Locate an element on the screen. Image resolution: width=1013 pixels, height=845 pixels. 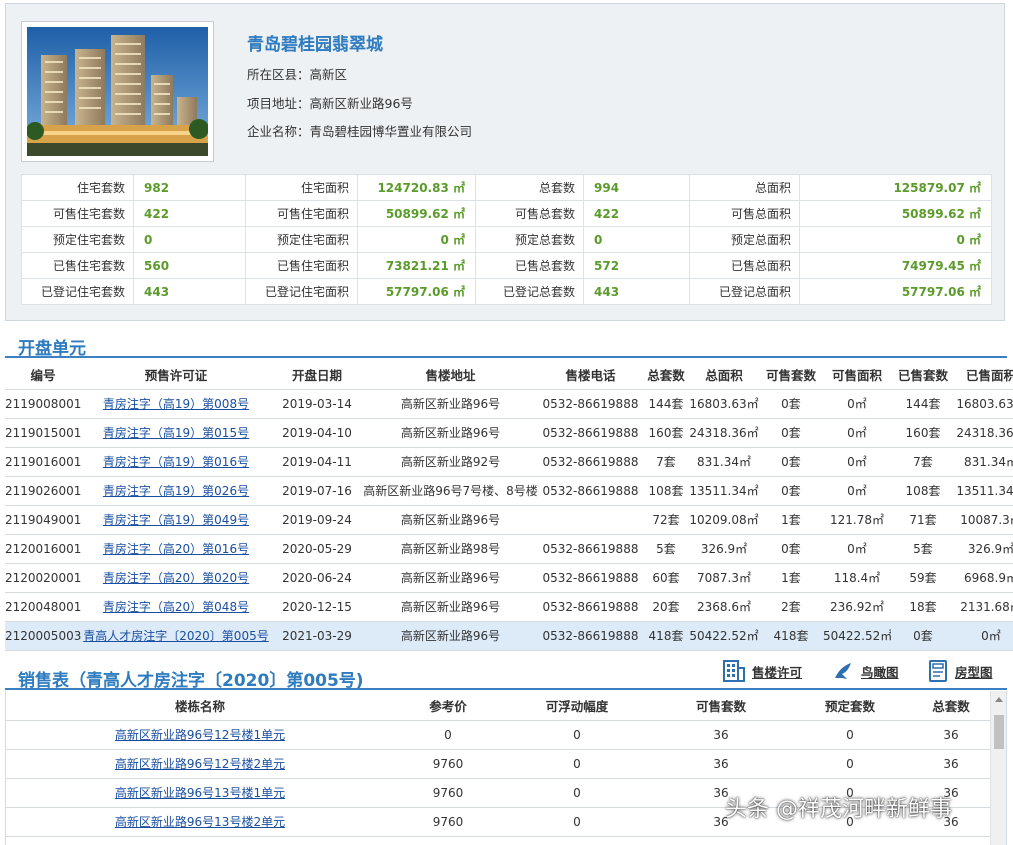
permit-link: 青房注字（高20）第020号 is located at coordinates (176, 578).